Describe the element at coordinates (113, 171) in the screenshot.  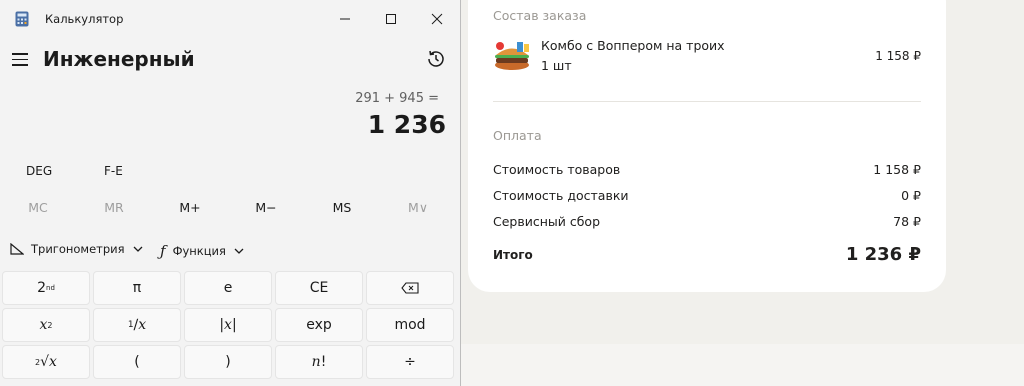
I see `fe-button: F-E` at that location.